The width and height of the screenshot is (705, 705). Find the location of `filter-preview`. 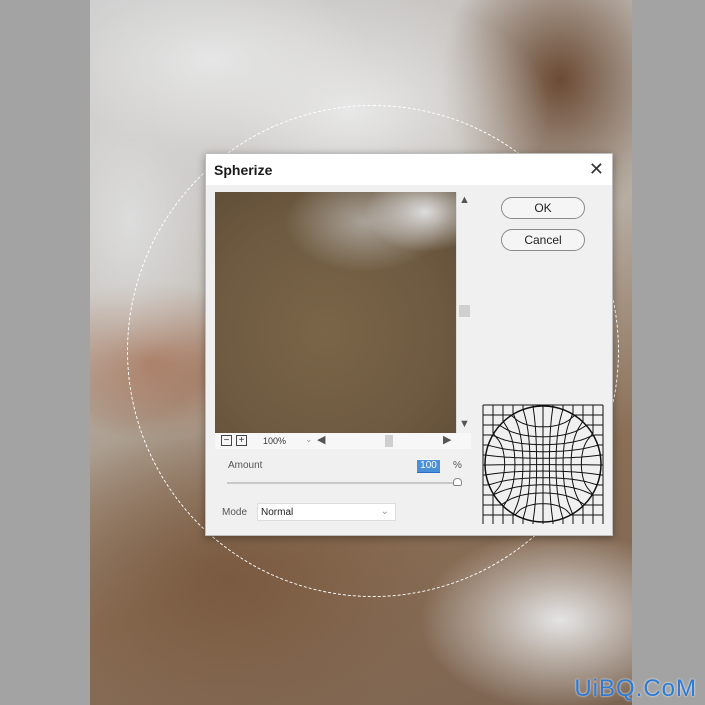

filter-preview is located at coordinates (335, 312).